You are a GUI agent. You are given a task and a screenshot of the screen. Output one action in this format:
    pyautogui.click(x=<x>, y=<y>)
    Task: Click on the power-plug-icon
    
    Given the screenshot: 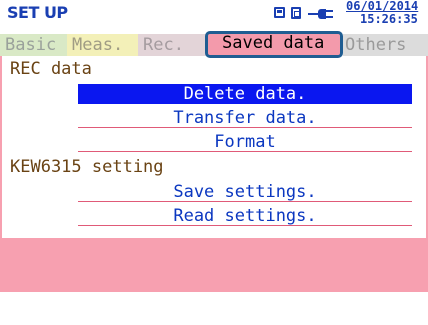 What is the action you would take?
    pyautogui.click(x=321, y=14)
    